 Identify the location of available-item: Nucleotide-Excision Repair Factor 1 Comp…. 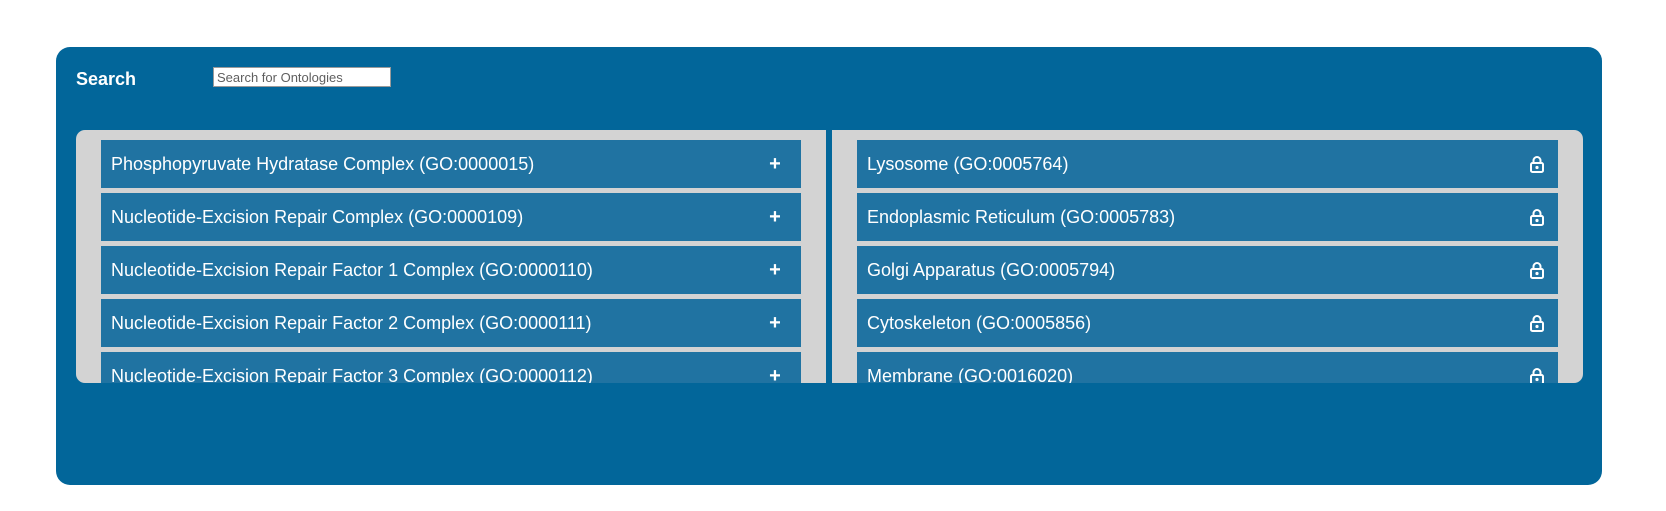
(451, 270).